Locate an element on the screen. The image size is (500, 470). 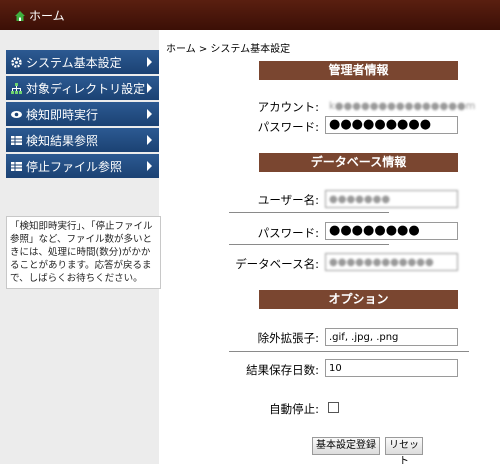
top-bar: ホーム is located at coordinates (250, 15).